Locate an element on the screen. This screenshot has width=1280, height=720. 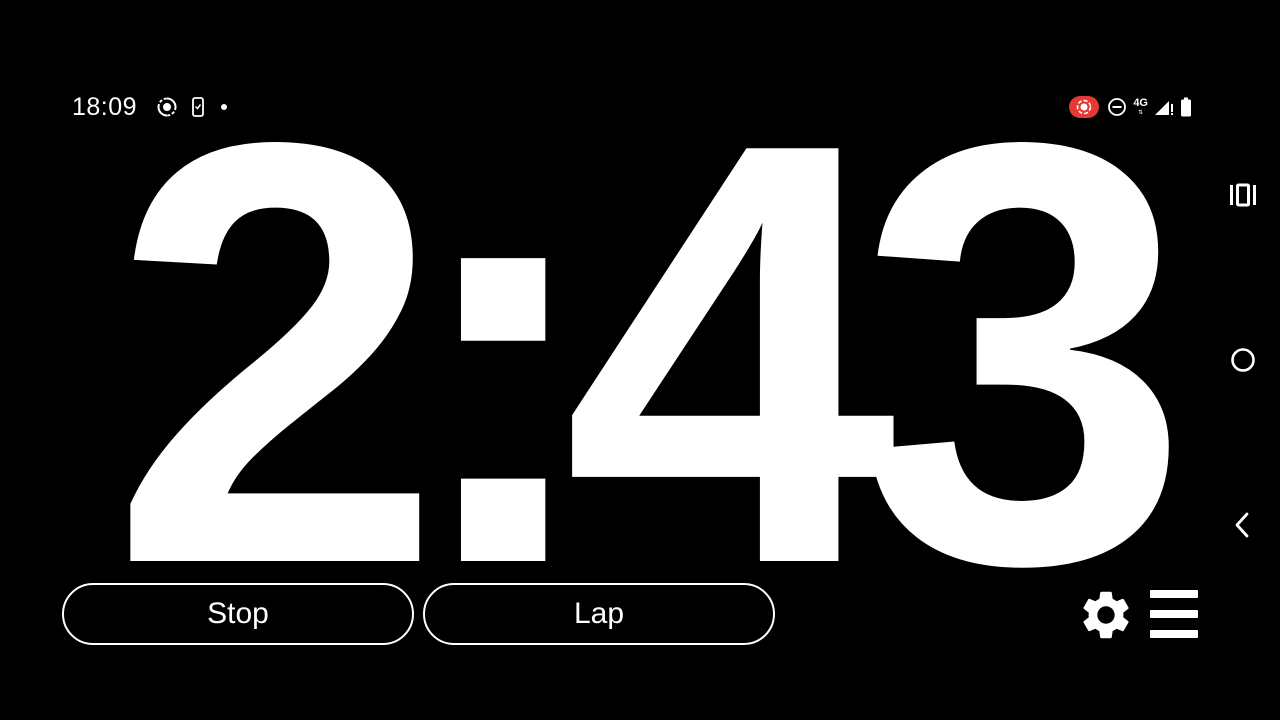
recent-apps-icon is located at coordinates (1243, 195).